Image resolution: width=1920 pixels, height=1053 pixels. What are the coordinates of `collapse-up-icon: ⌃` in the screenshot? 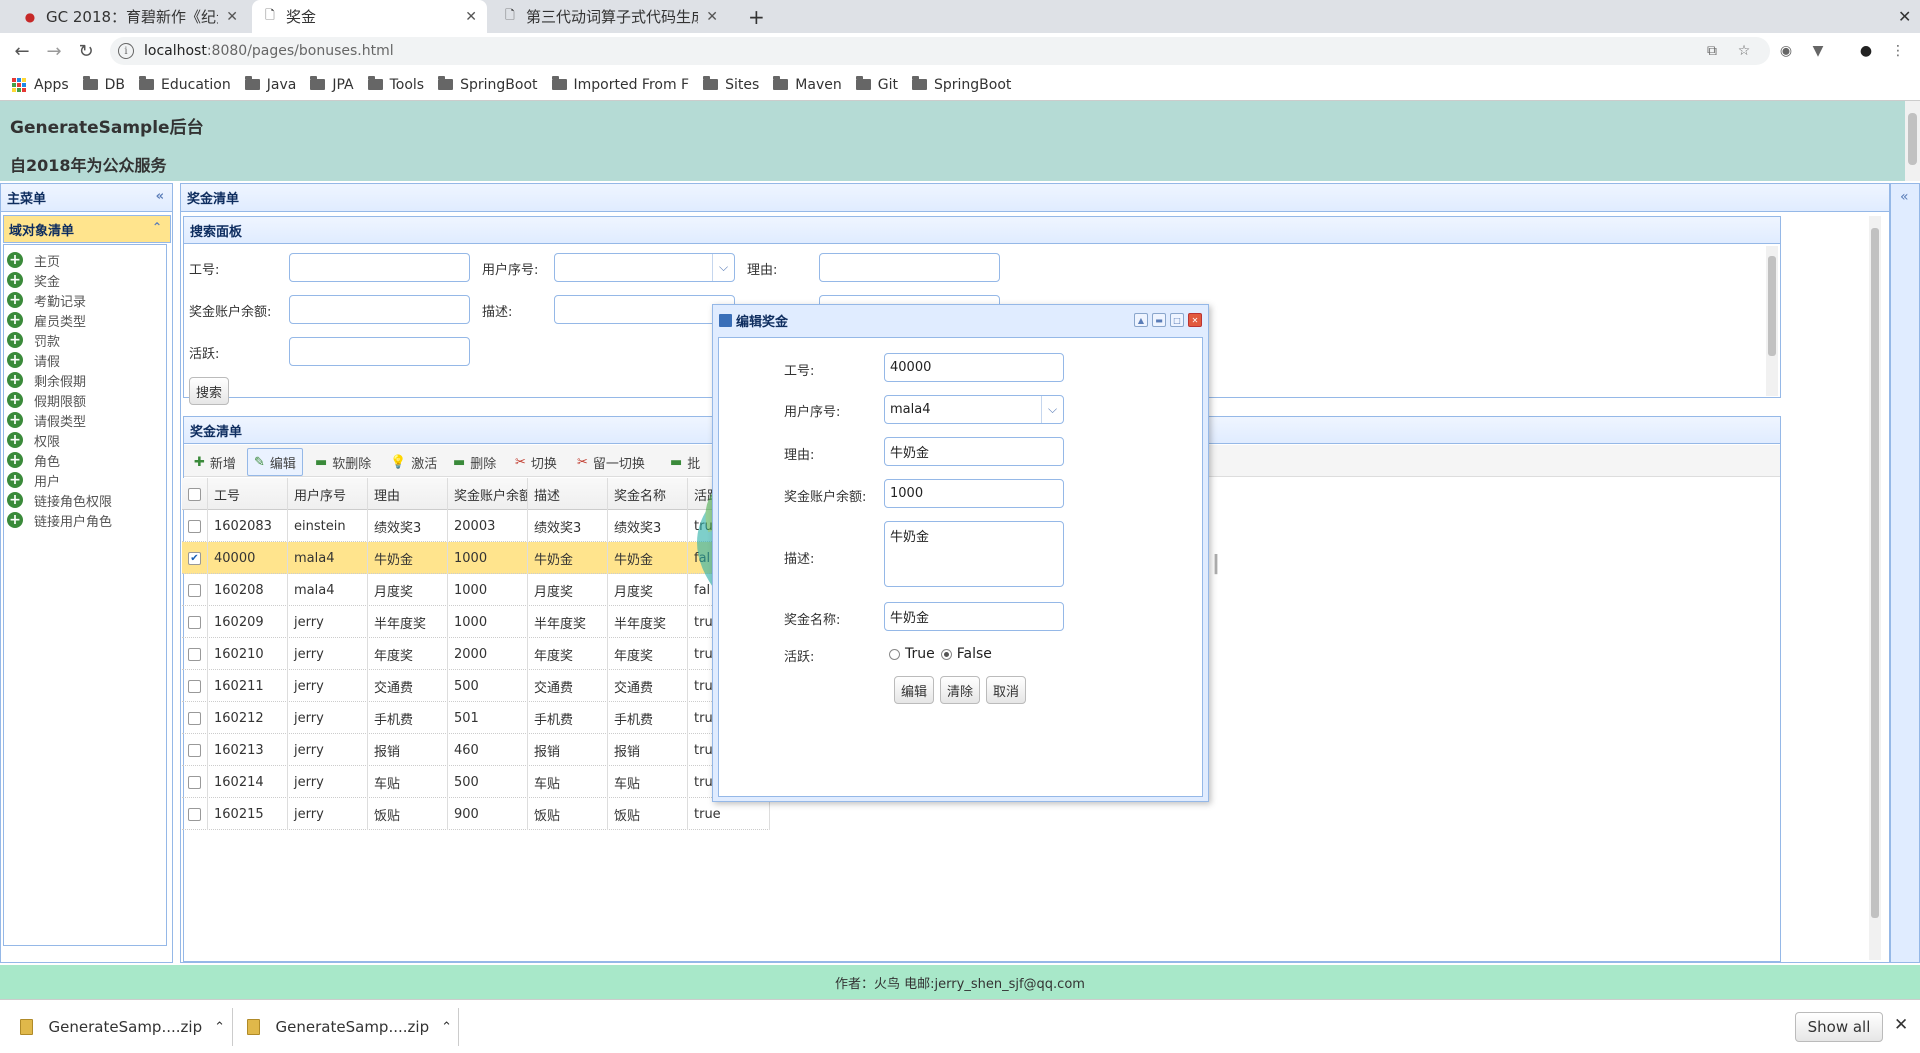 It's located at (157, 227).